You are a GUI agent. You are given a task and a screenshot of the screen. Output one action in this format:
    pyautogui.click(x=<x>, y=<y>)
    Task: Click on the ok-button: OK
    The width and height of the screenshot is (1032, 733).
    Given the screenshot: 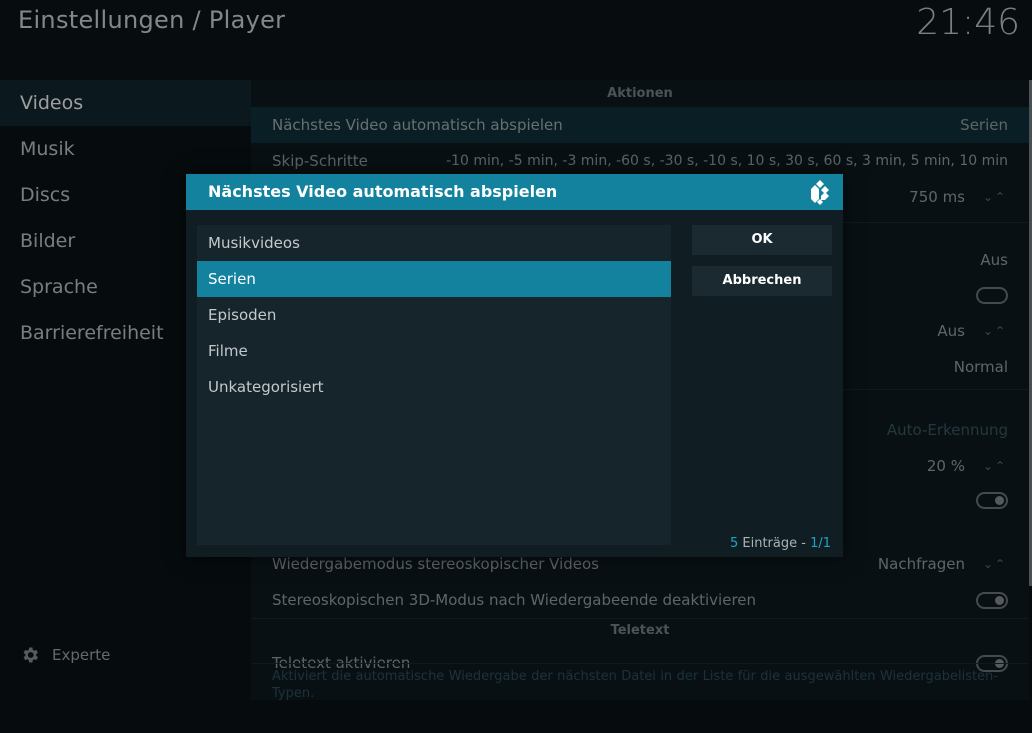 What is the action you would take?
    pyautogui.click(x=762, y=240)
    